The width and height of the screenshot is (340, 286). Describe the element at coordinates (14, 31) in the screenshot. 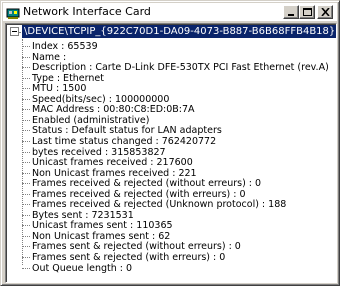

I see `collapse-toggle` at that location.